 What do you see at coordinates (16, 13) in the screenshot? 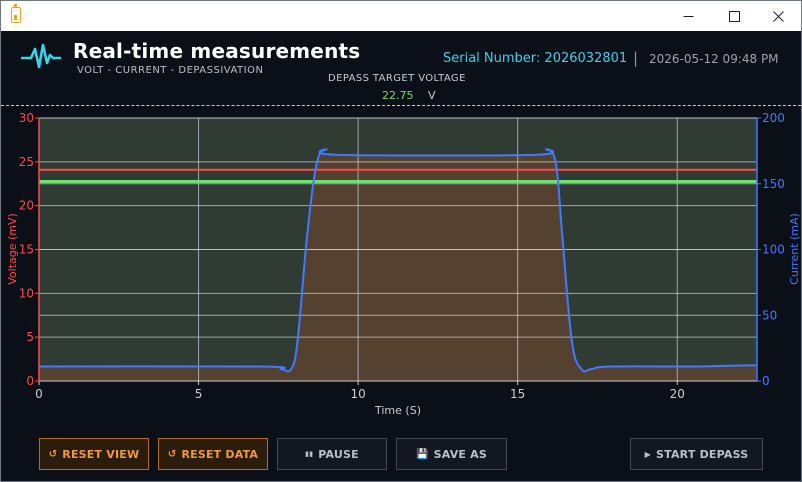
I see `battery-icon` at bounding box center [16, 13].